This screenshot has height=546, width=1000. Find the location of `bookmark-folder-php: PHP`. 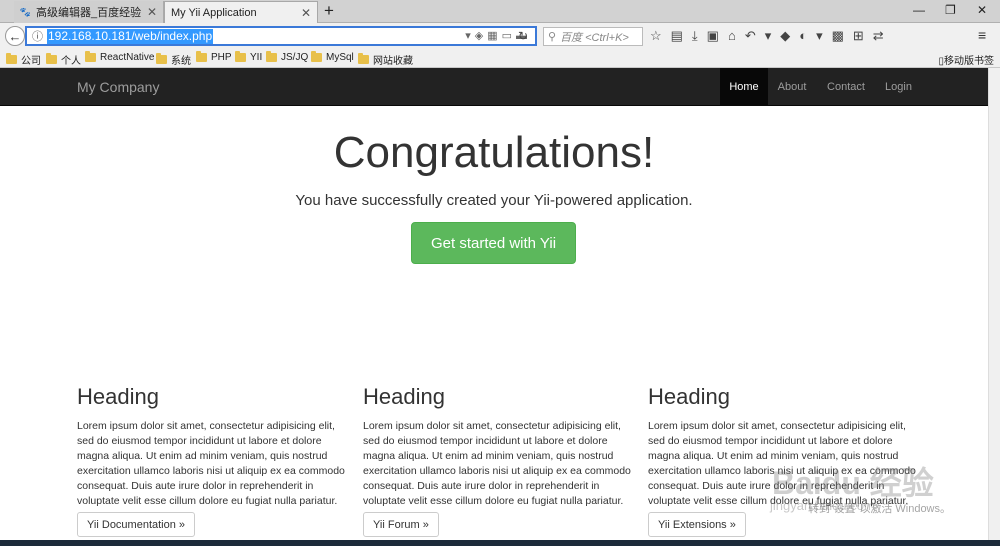

bookmark-folder-php: PHP is located at coordinates (214, 57).